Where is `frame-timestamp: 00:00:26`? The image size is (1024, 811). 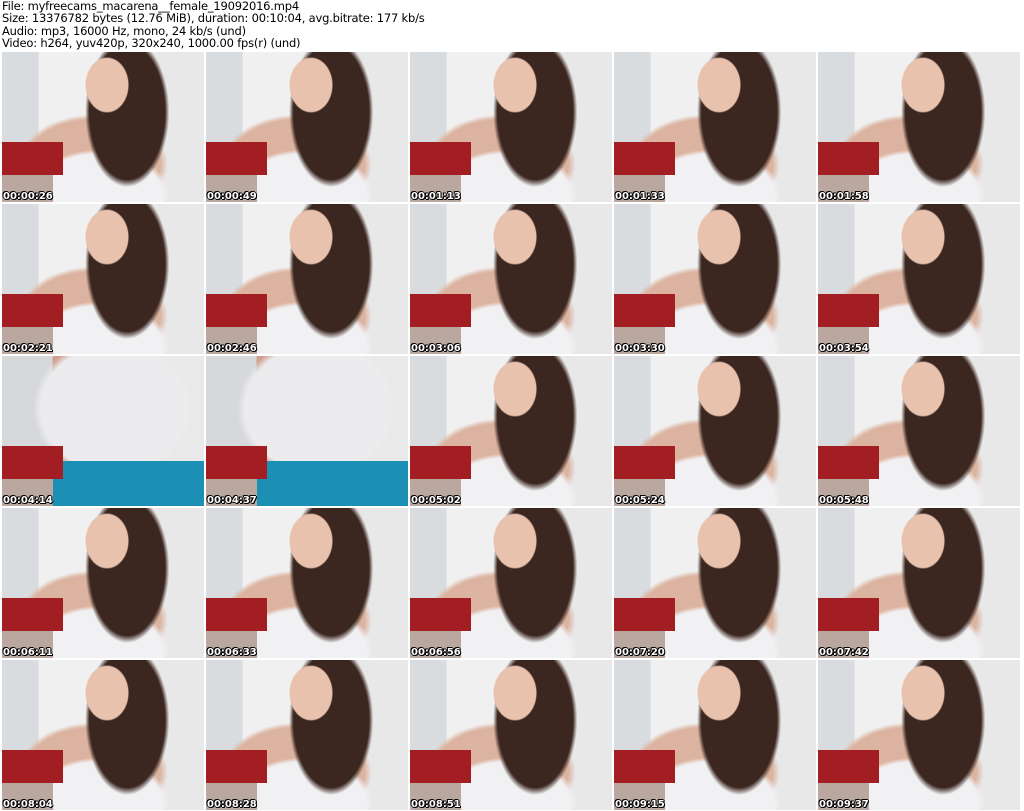
frame-timestamp: 00:00:26 is located at coordinates (28, 196).